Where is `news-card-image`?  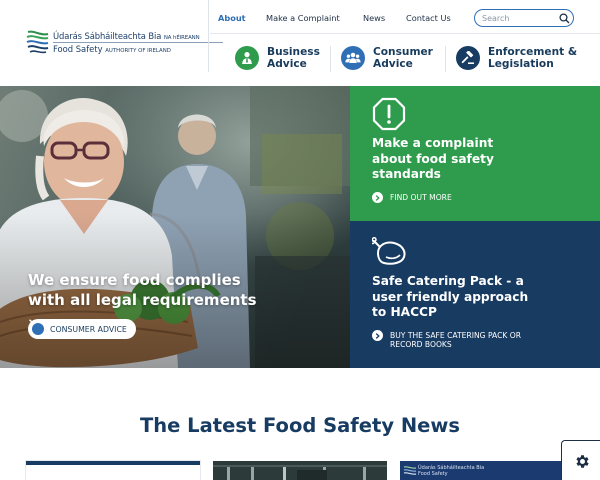 news-card-image is located at coordinates (300, 470).